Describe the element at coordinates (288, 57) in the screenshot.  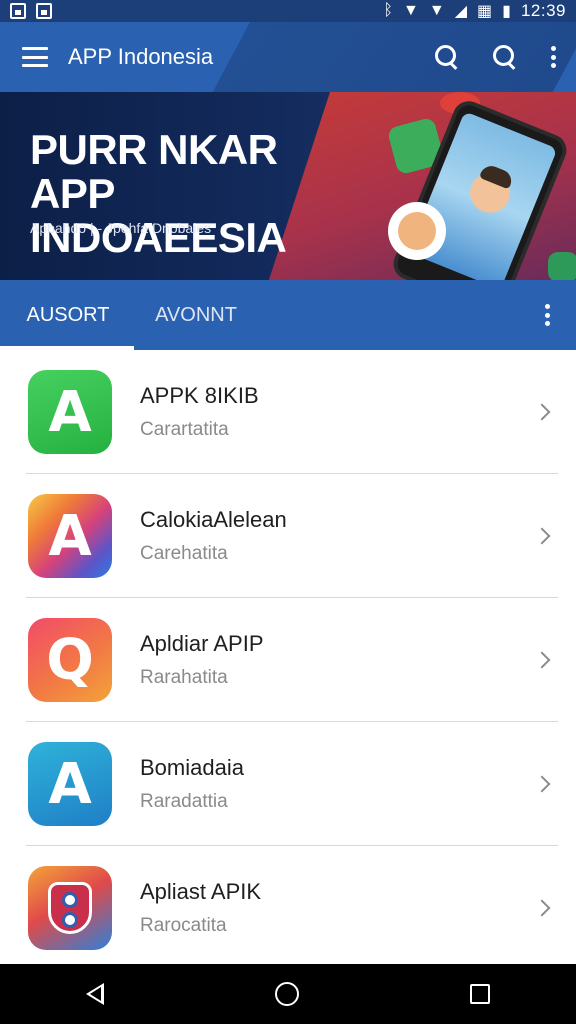
I see `app-bar: APP Indonesia` at that location.